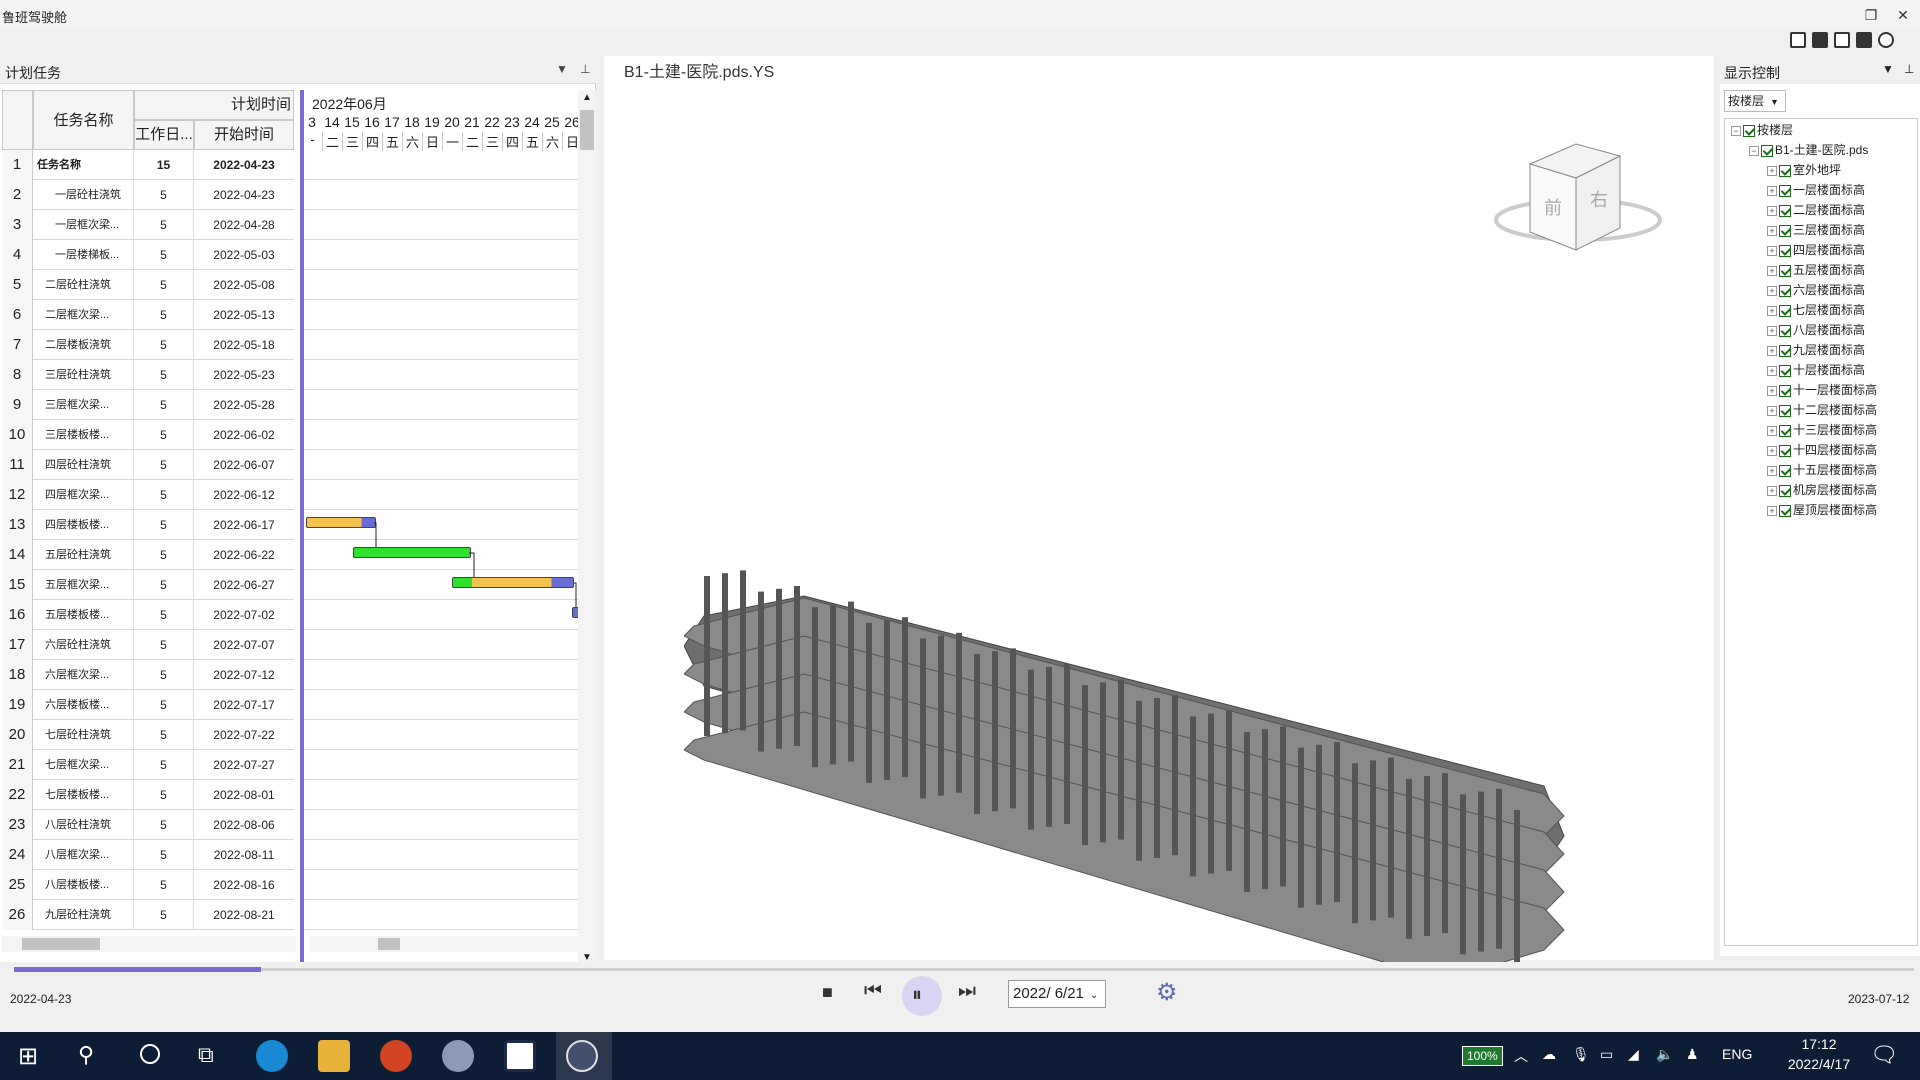 Image resolution: width=1920 pixels, height=1080 pixels. I want to click on pin-icon: ⊥, so click(585, 69).